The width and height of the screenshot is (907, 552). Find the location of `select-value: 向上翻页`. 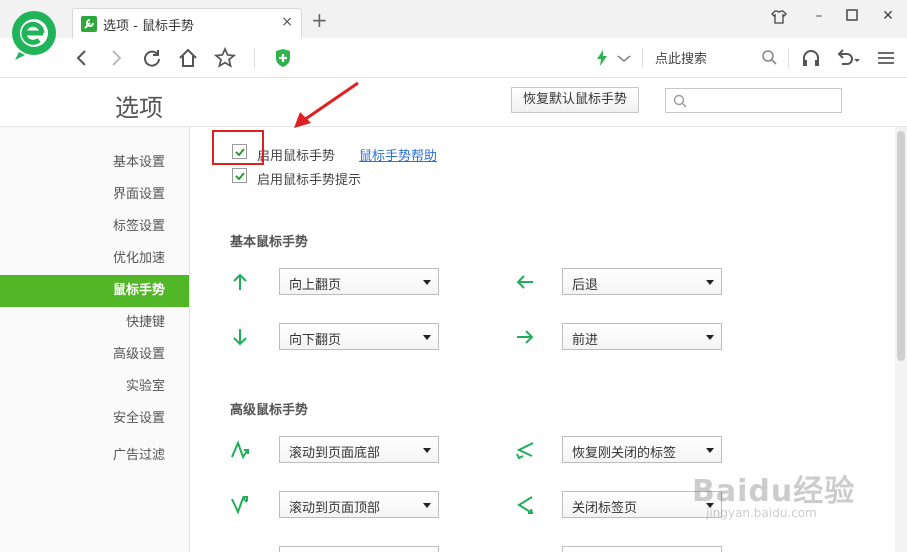

select-value: 向上翻页 is located at coordinates (315, 285).